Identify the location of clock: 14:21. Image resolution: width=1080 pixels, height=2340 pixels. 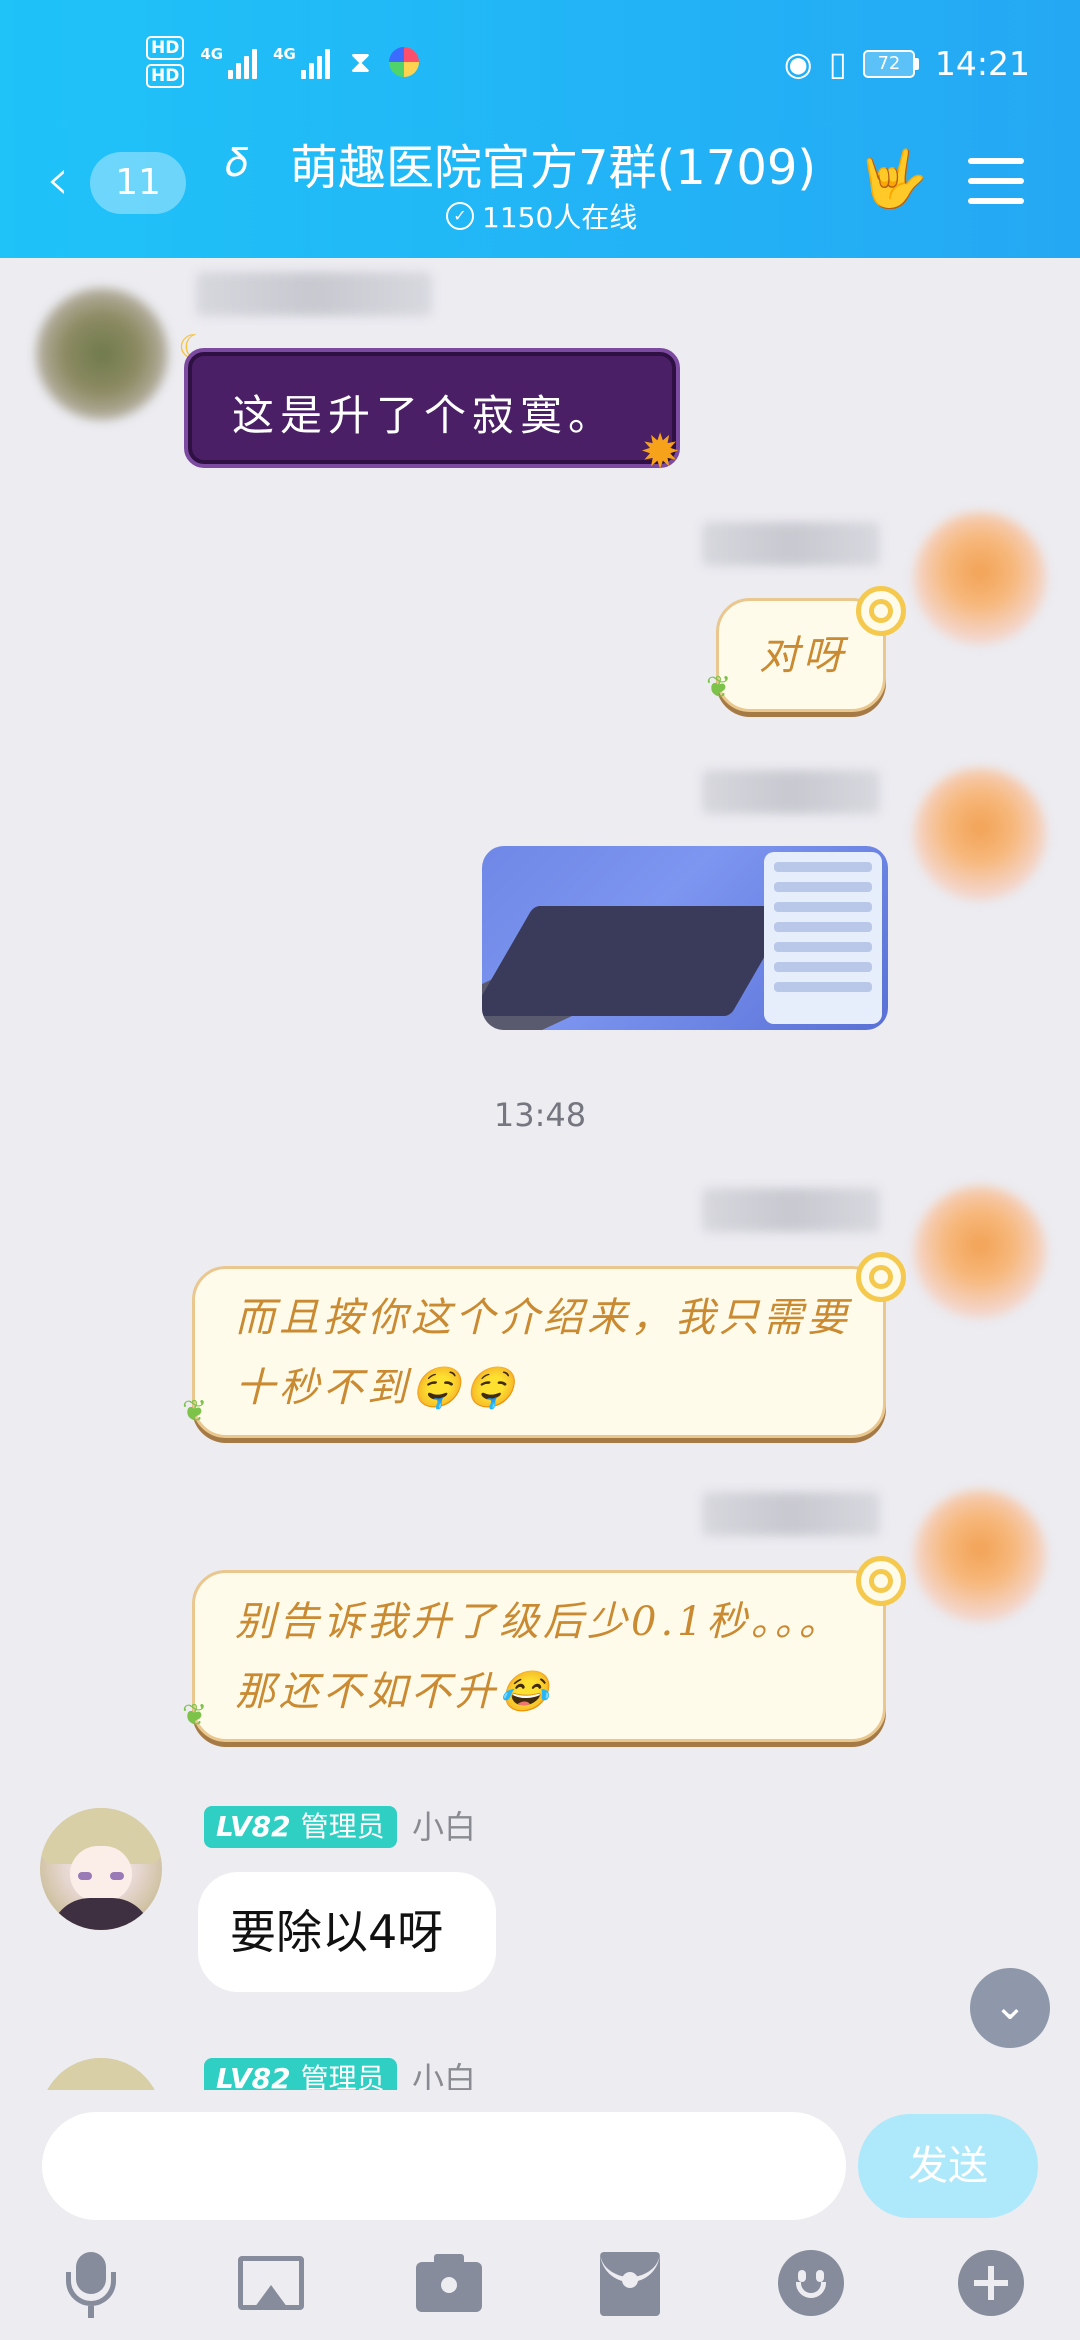
(982, 63).